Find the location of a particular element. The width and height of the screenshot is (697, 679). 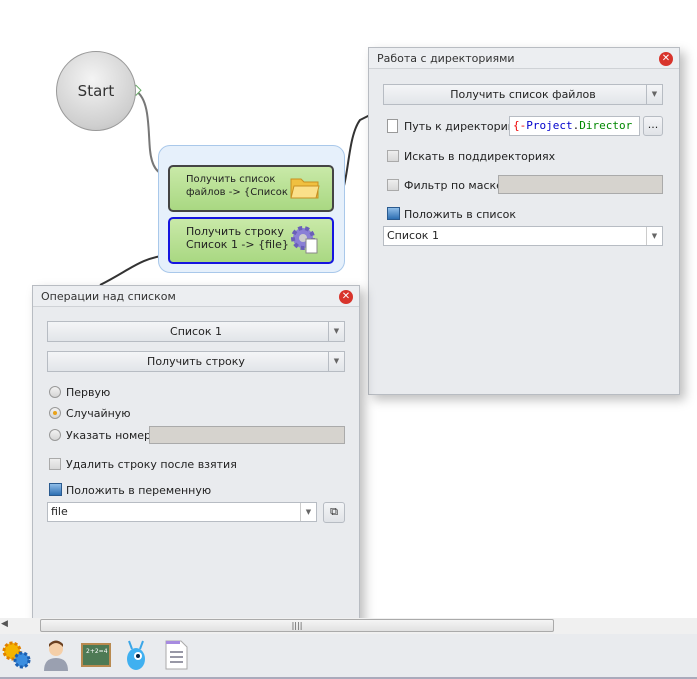

remove-checkbox is located at coordinates (55, 464).